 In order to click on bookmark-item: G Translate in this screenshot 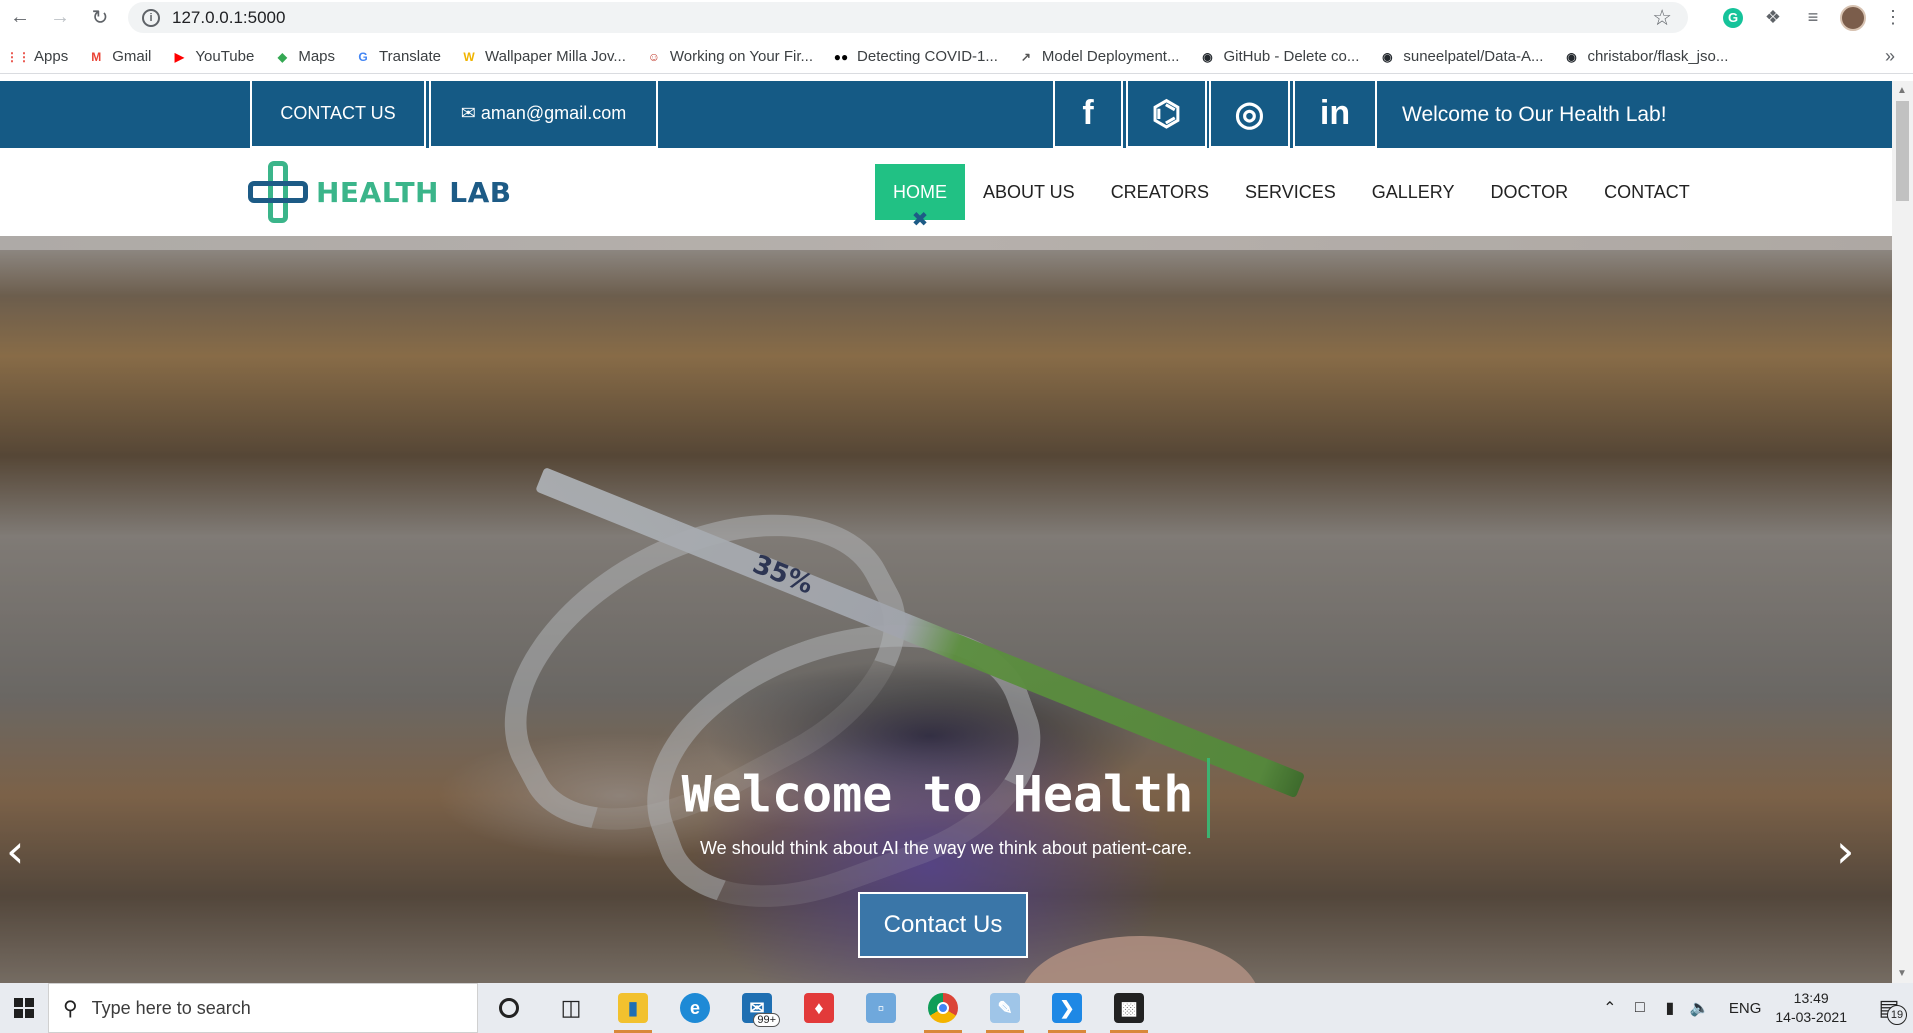, I will do `click(398, 56)`.